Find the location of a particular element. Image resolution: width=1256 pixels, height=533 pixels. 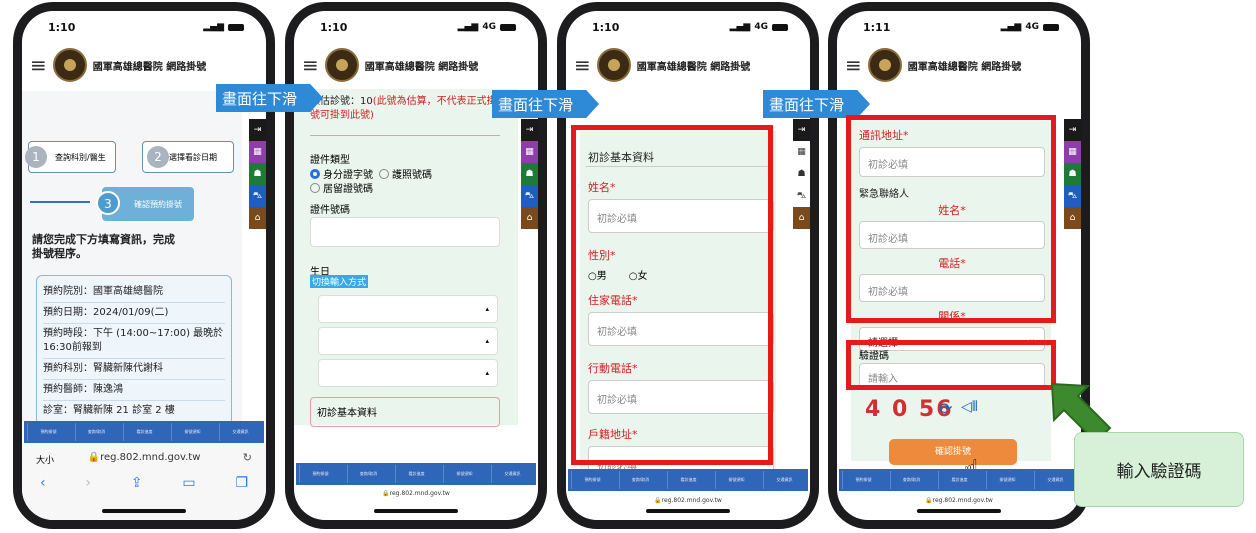

bookmarks-icon: ▭ is located at coordinates (188, 483).